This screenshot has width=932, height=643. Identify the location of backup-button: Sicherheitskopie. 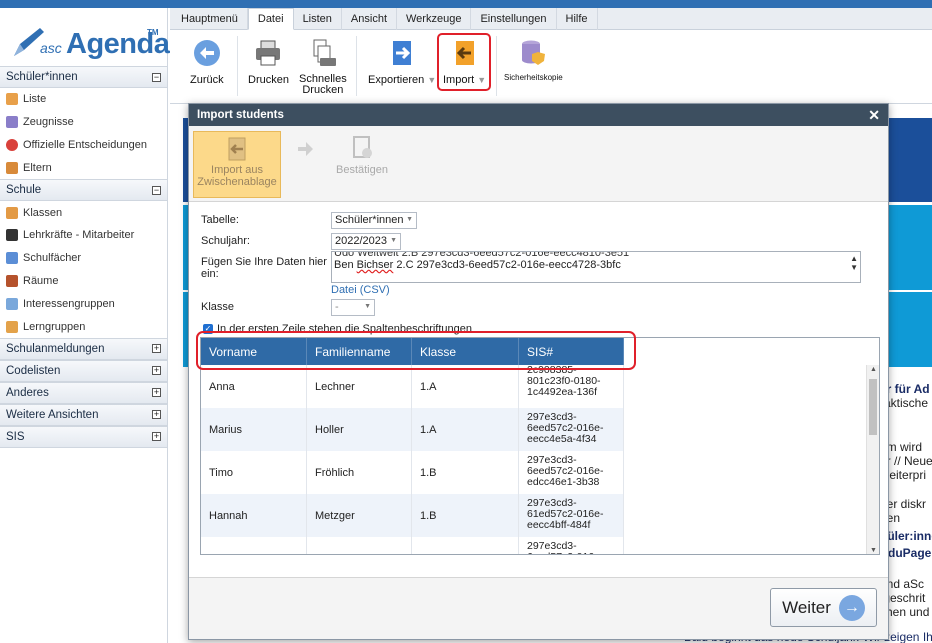
(533, 60).